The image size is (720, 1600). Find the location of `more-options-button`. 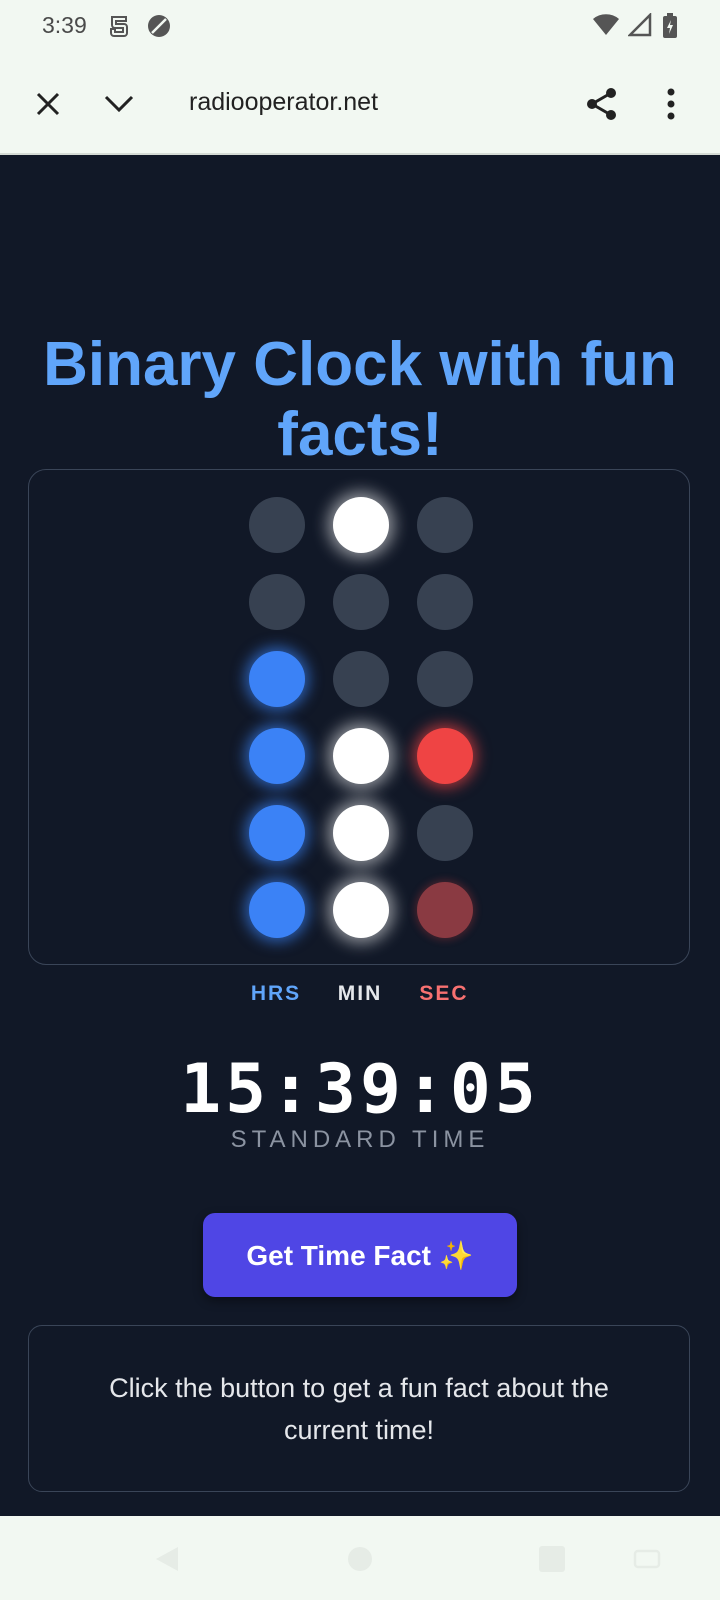

more-options-button is located at coordinates (671, 104).